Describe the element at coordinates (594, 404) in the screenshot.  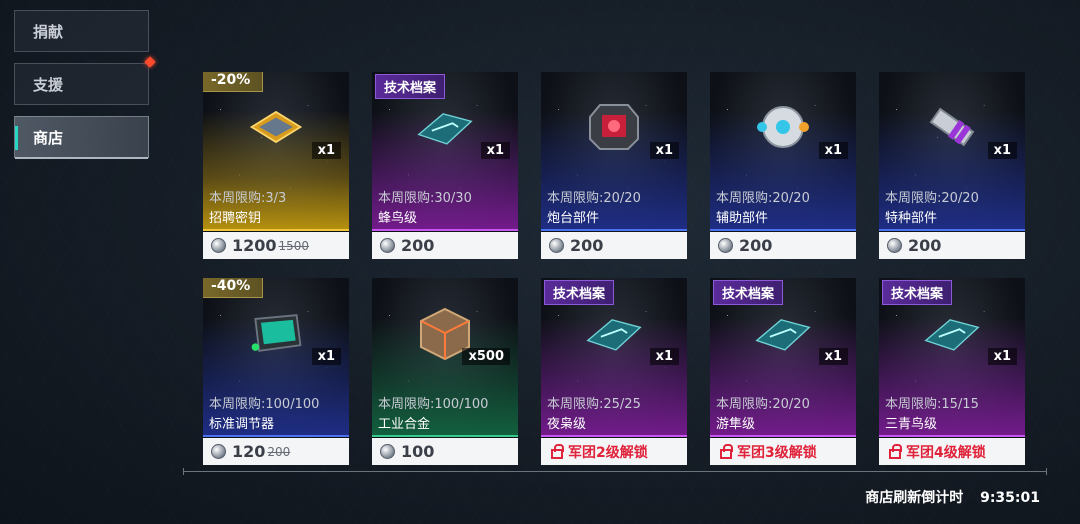
I see `weekly-limit: 本周限购:25/25` at that location.